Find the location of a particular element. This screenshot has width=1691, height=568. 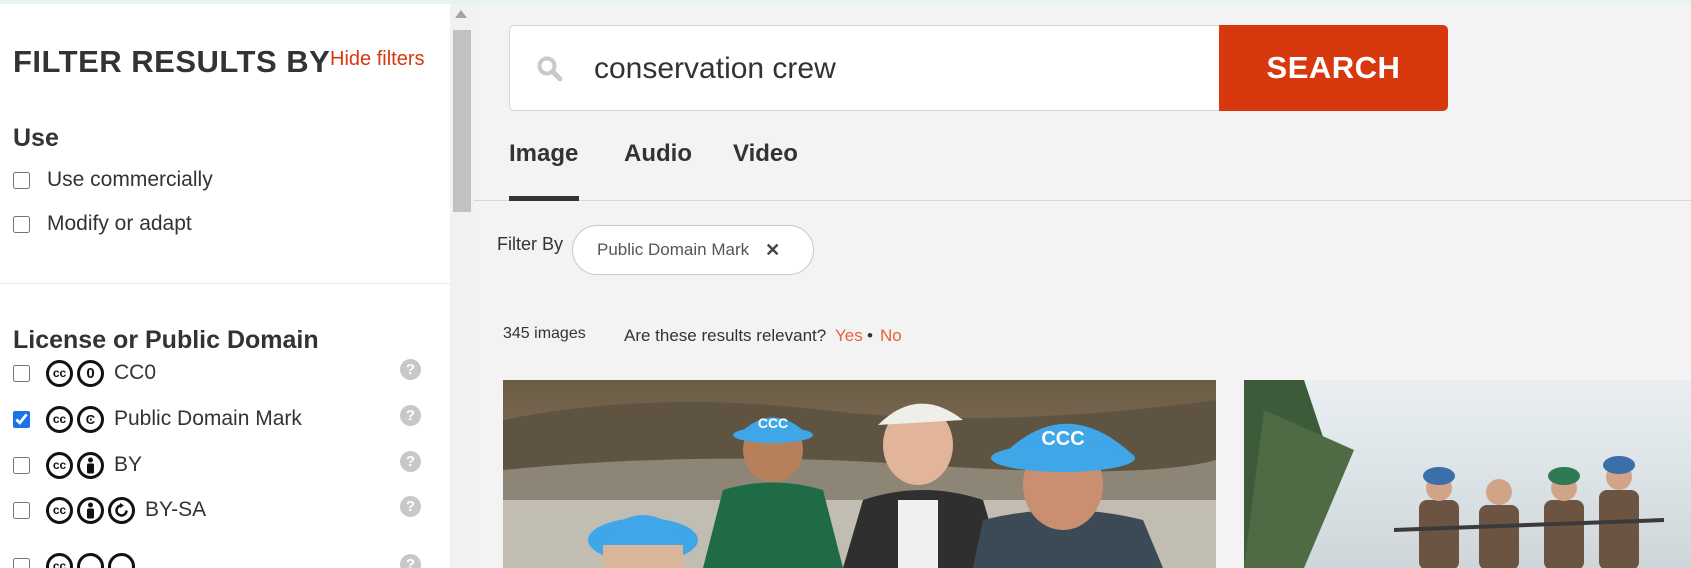

crew-working-photo is located at coordinates (1454, 474).